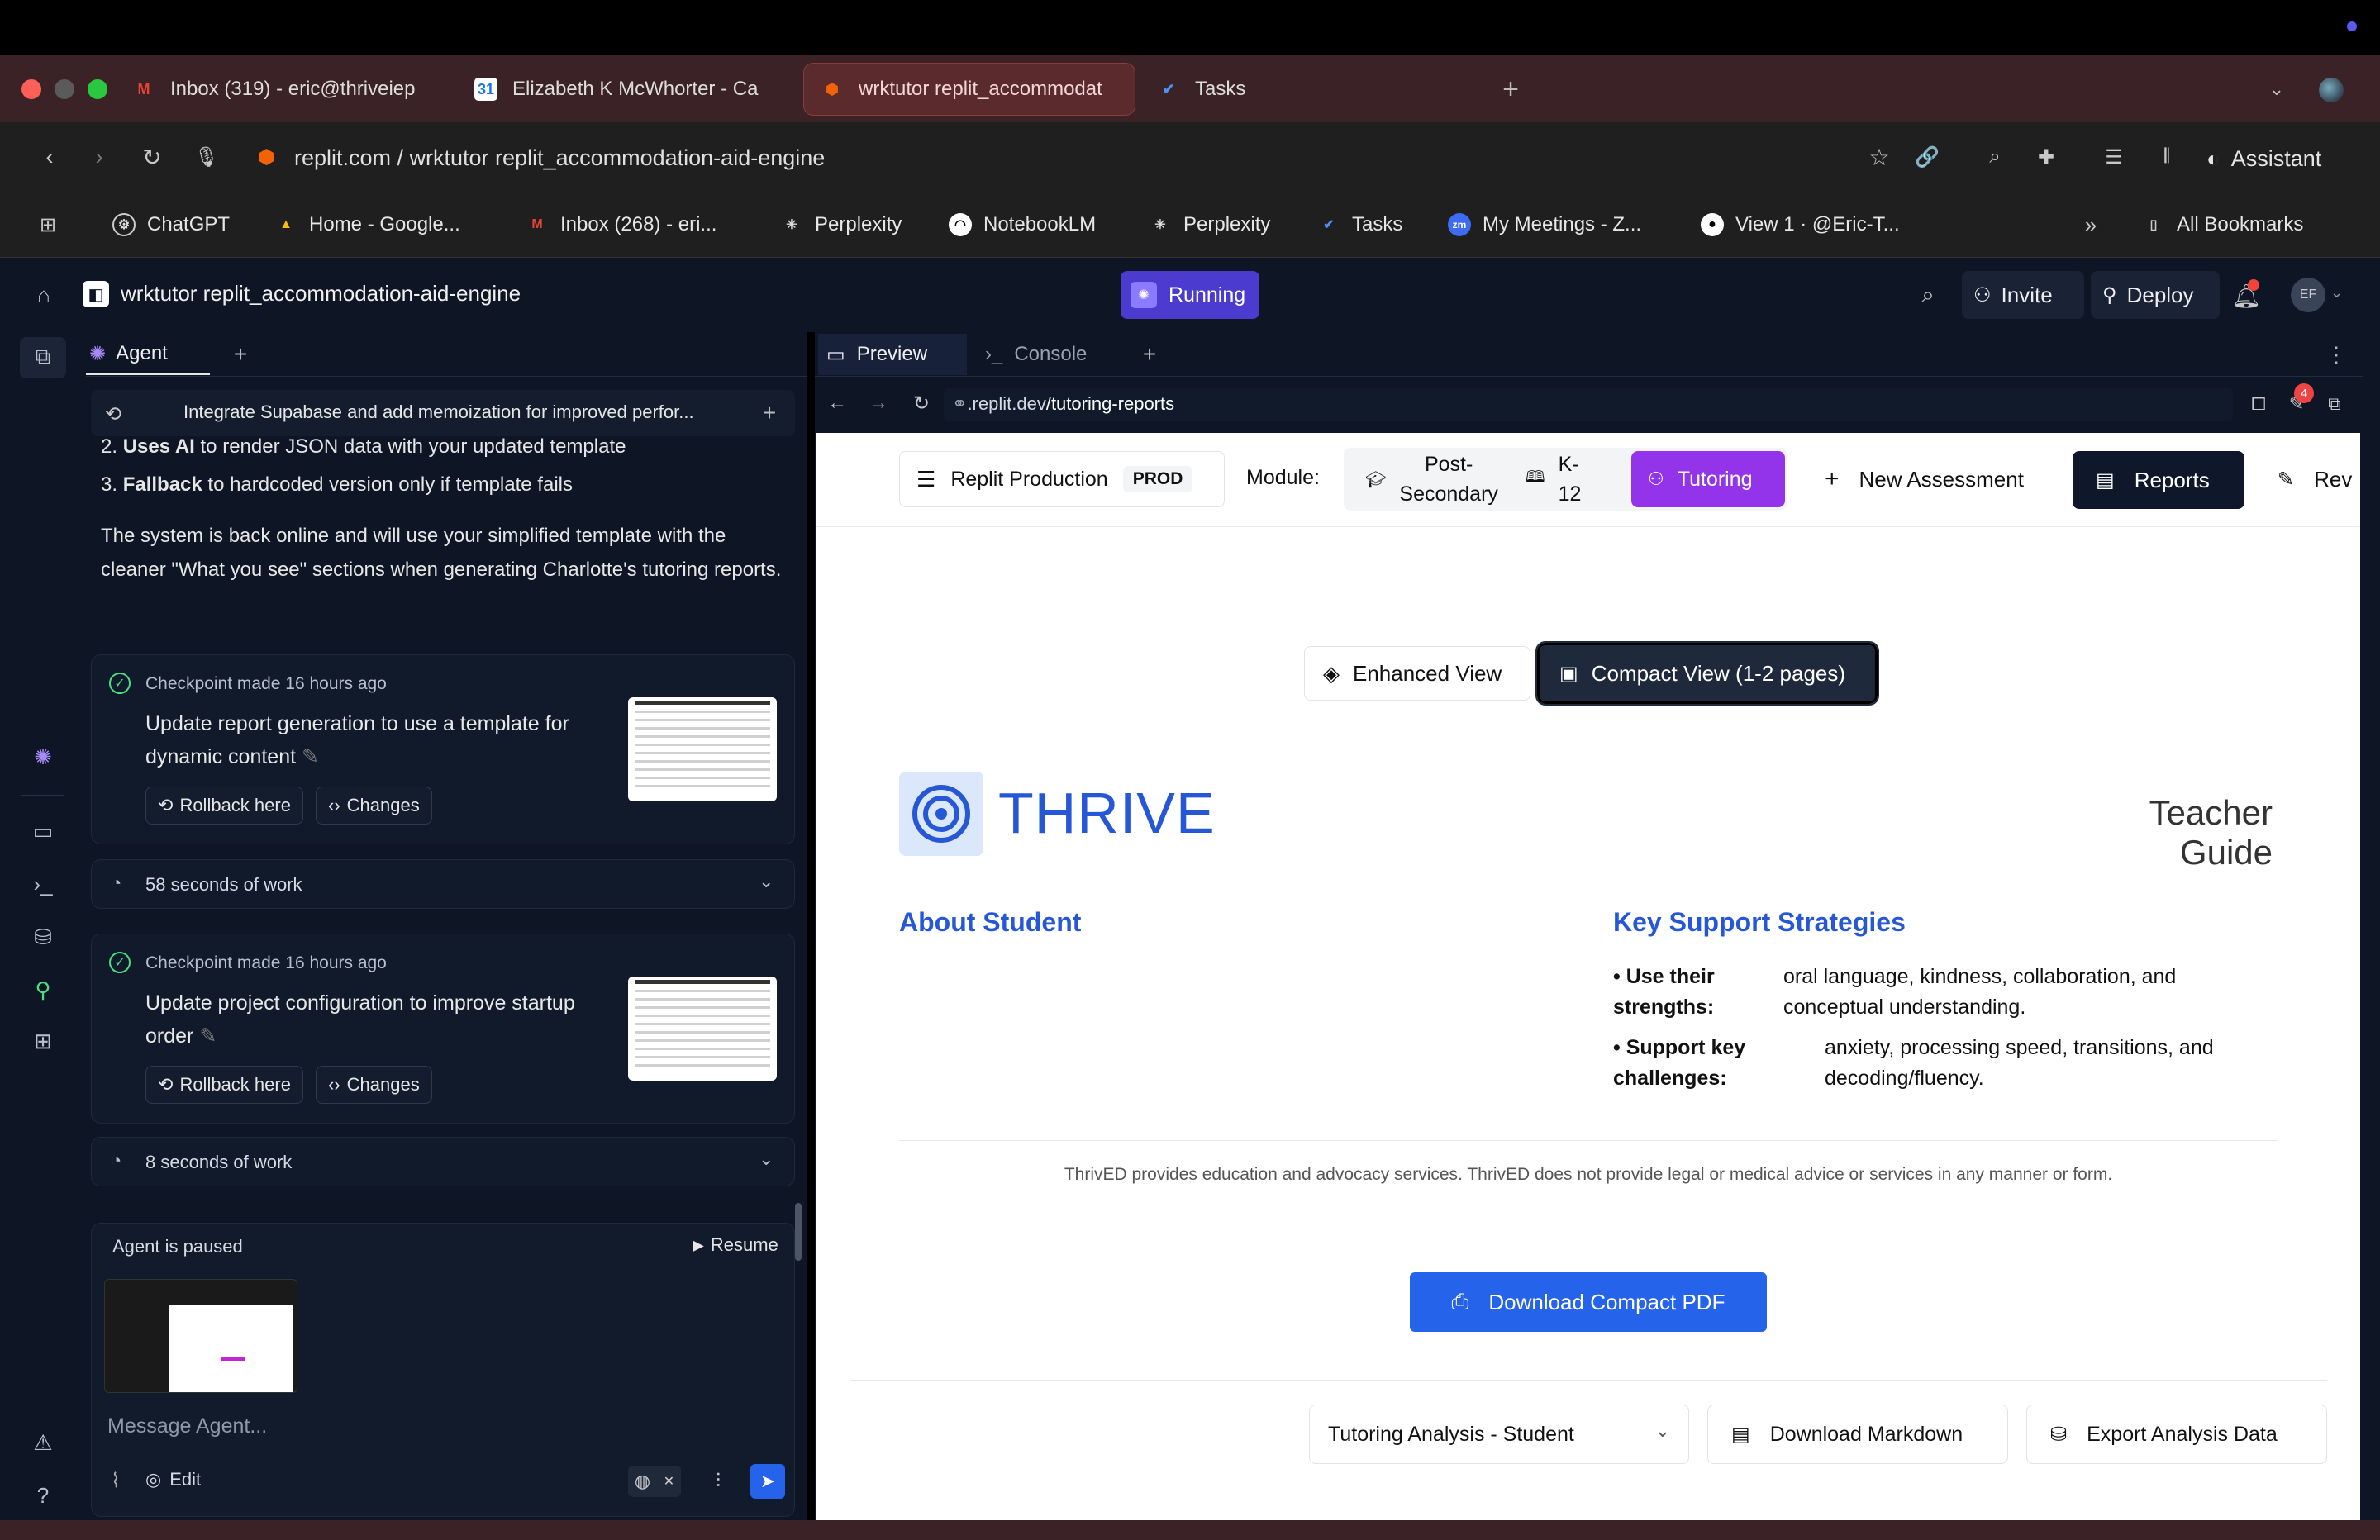 Image resolution: width=2380 pixels, height=1540 pixels. What do you see at coordinates (627, 89) in the screenshot?
I see `browser-tab-calendar: 31 Elizabeth K McWhorter - Ca` at bounding box center [627, 89].